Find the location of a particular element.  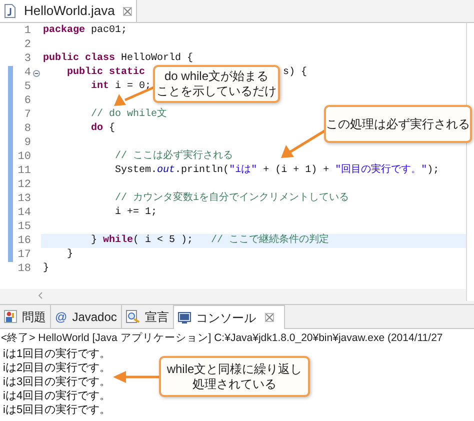

callout-text: 処理されている is located at coordinates (234, 384).